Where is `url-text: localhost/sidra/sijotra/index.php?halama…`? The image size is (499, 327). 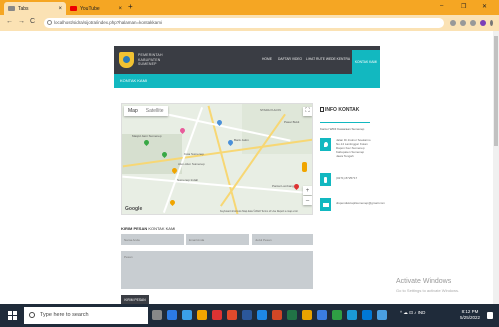
url-text: localhost/sidra/sijotra/index.php?halama… is located at coordinates (108, 22).